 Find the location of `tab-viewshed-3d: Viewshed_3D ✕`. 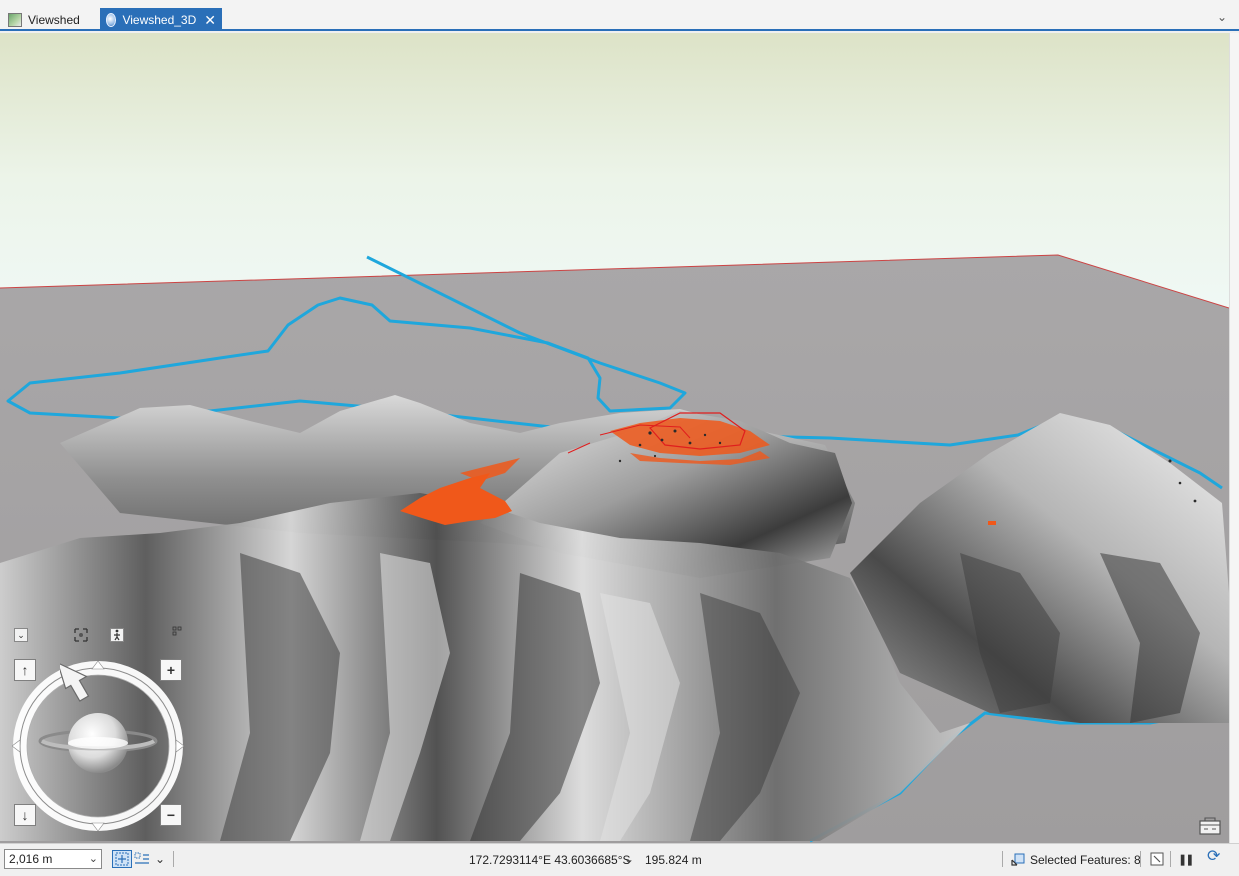

tab-viewshed-3d: Viewshed_3D ✕ is located at coordinates (161, 19).